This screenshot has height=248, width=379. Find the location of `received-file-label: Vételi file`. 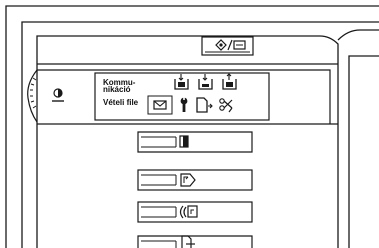

received-file-label: Vételi file is located at coordinates (121, 102).